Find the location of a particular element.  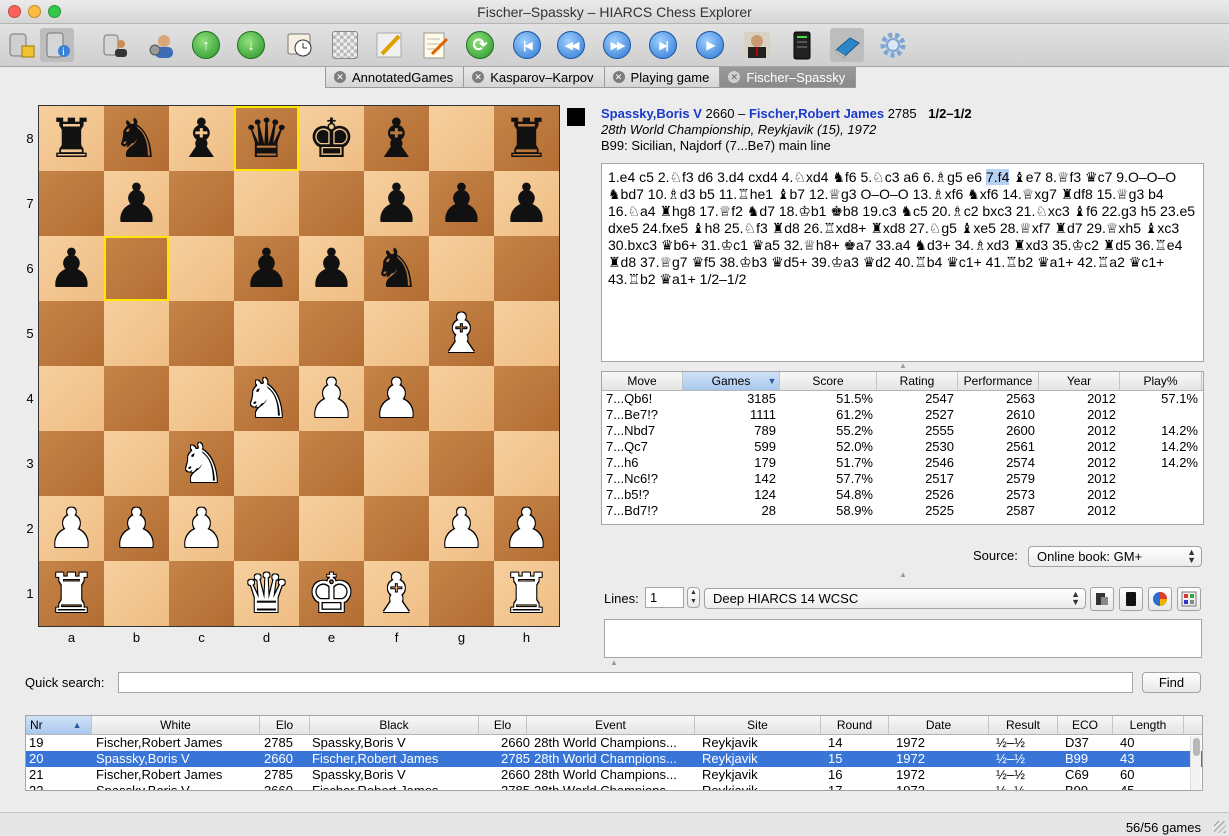

square-b3 is located at coordinates (136, 463).